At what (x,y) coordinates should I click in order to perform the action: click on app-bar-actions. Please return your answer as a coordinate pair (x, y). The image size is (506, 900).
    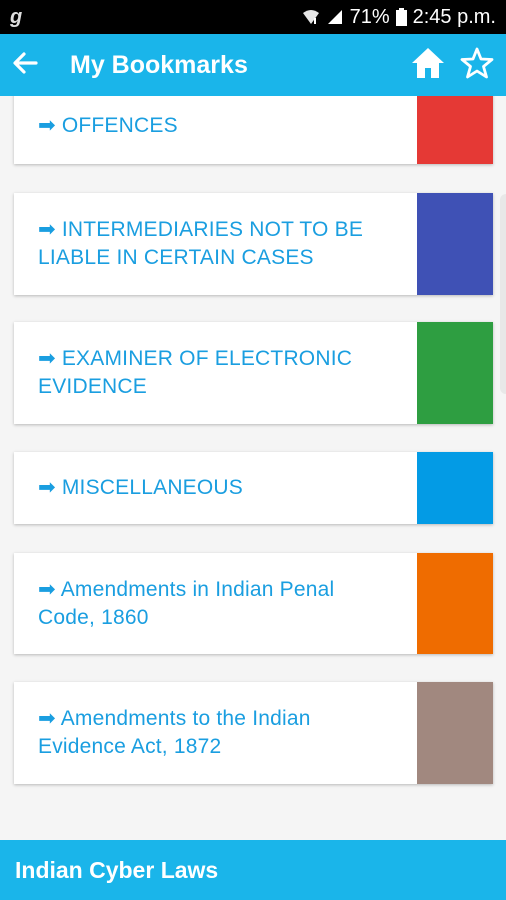
    Looking at the image, I should click on (452, 65).